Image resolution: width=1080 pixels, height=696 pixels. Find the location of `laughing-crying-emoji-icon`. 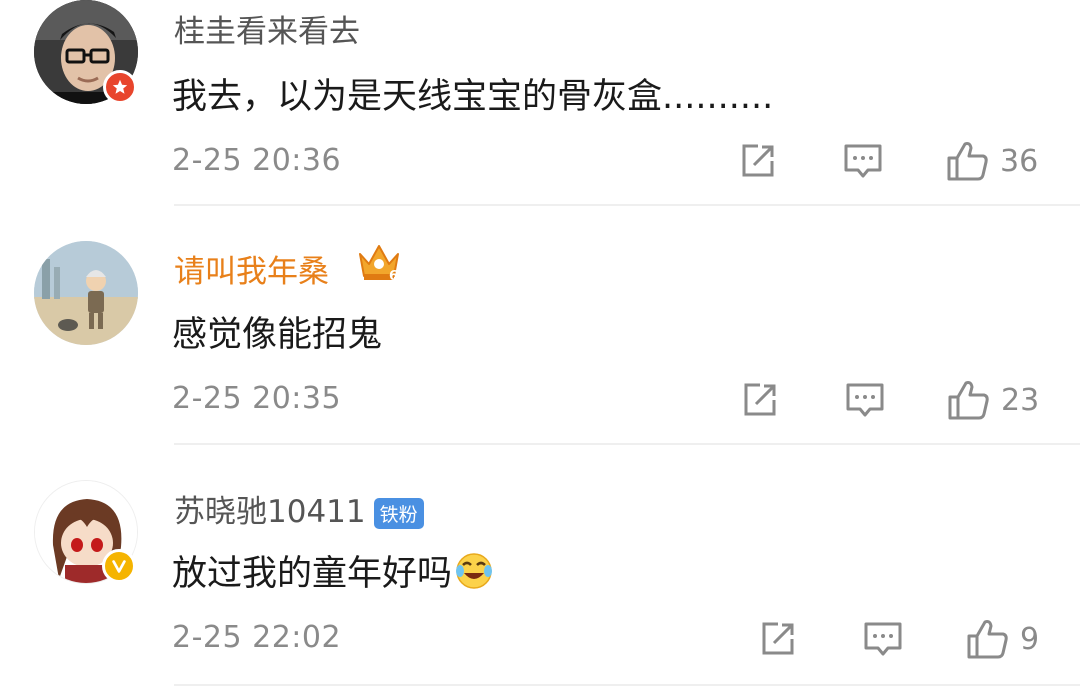

laughing-crying-emoji-icon is located at coordinates (474, 575).